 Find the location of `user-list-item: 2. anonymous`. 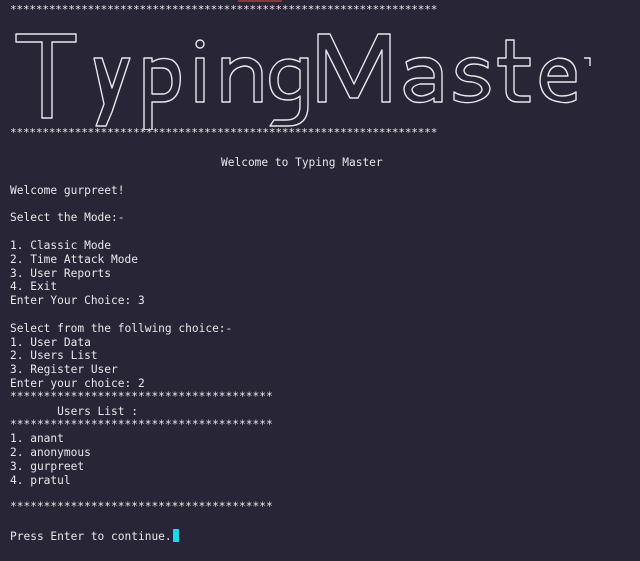

user-list-item: 2. anonymous is located at coordinates (50, 452).